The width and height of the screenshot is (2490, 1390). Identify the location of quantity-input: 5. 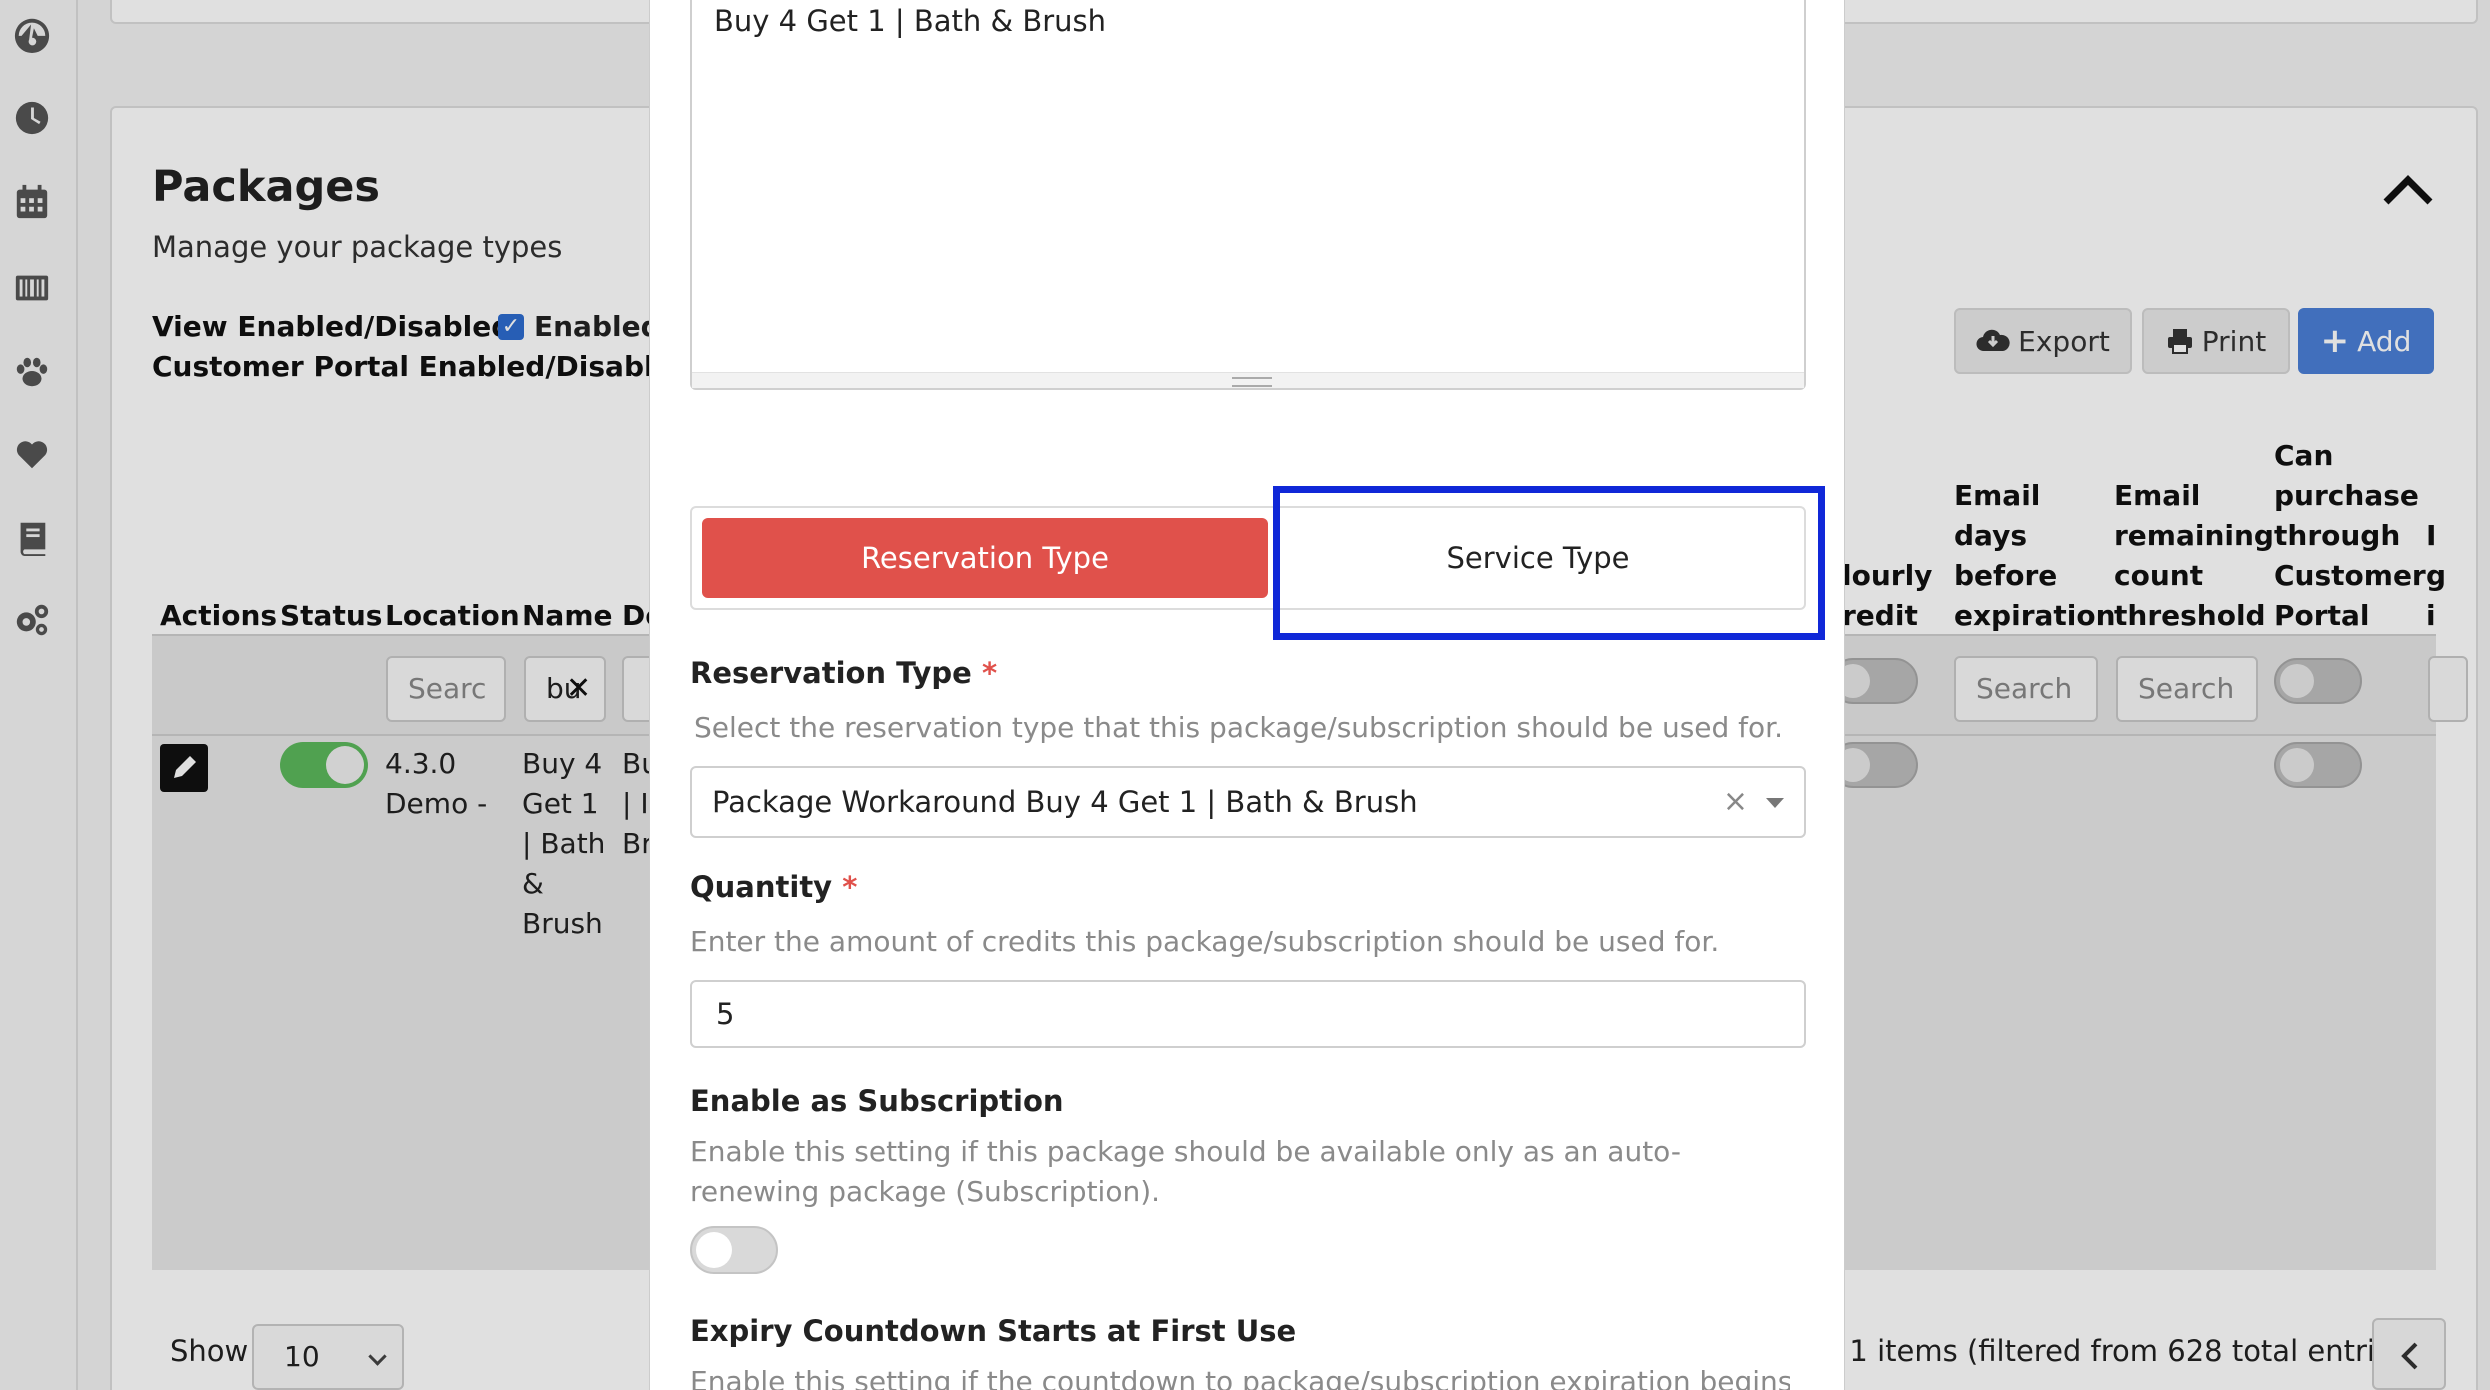
(1248, 1014).